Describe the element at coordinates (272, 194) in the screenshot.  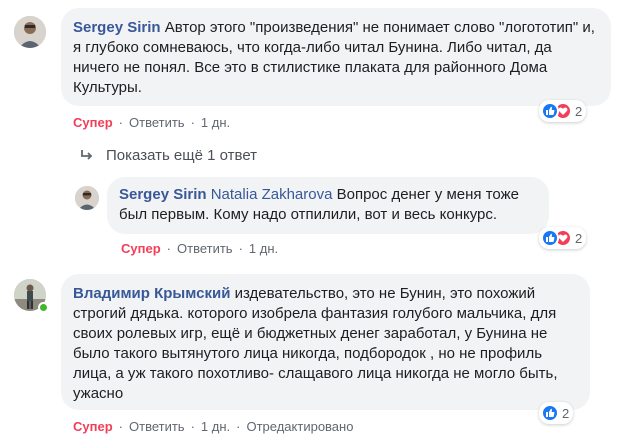
I see `mention-link: Natalia Zakharova` at that location.